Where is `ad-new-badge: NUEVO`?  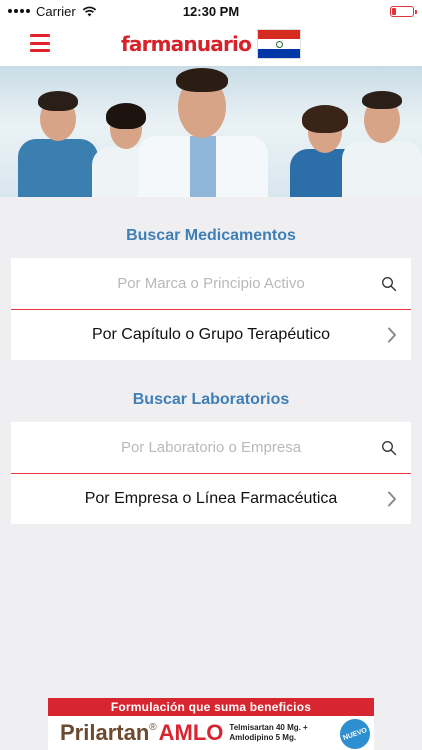 ad-new-badge: NUEVO is located at coordinates (354, 732).